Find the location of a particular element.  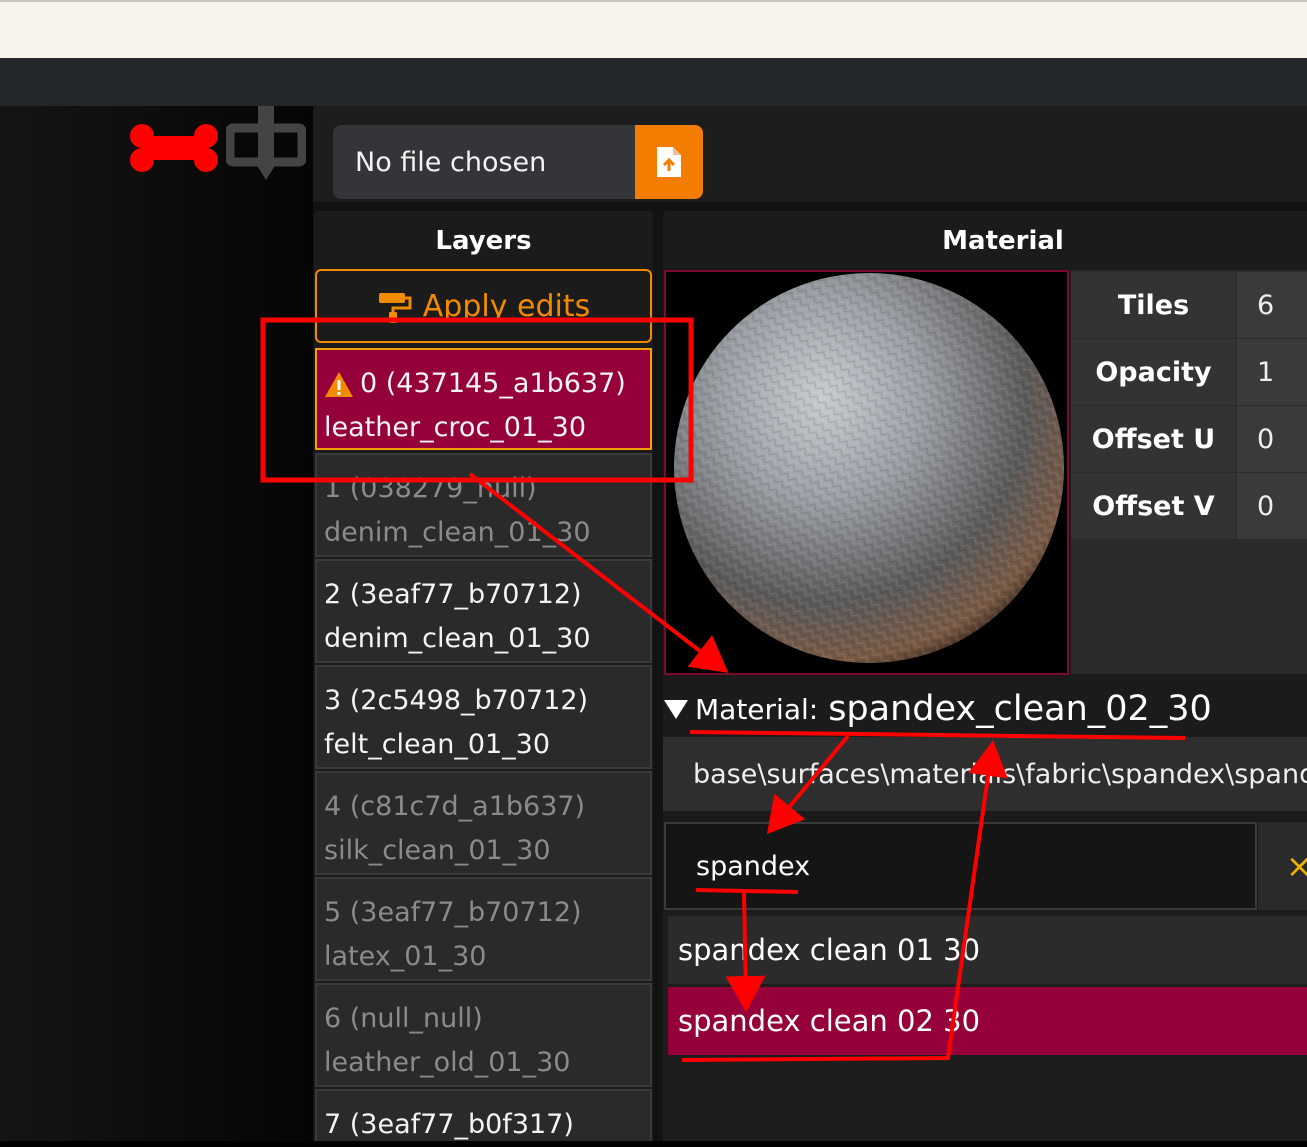

layer-id: 4 (c81c7d_a1b637) is located at coordinates (455, 806).